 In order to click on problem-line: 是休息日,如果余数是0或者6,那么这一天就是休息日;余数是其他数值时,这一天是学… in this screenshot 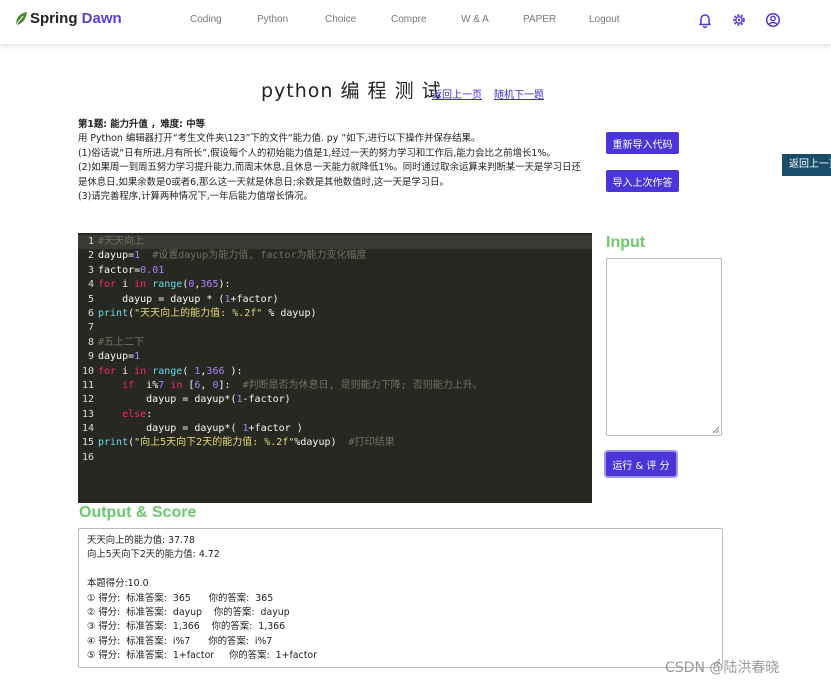, I will do `click(263, 182)`.